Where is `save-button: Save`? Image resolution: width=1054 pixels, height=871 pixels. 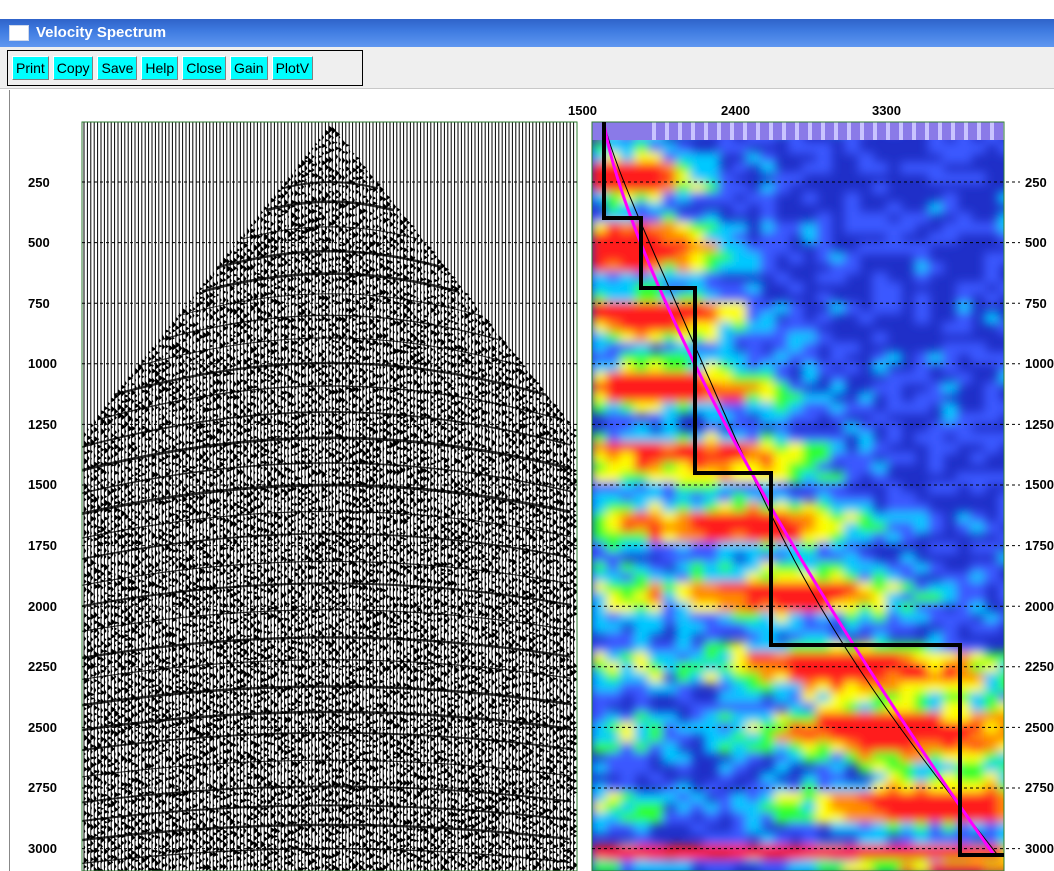 save-button: Save is located at coordinates (117, 68).